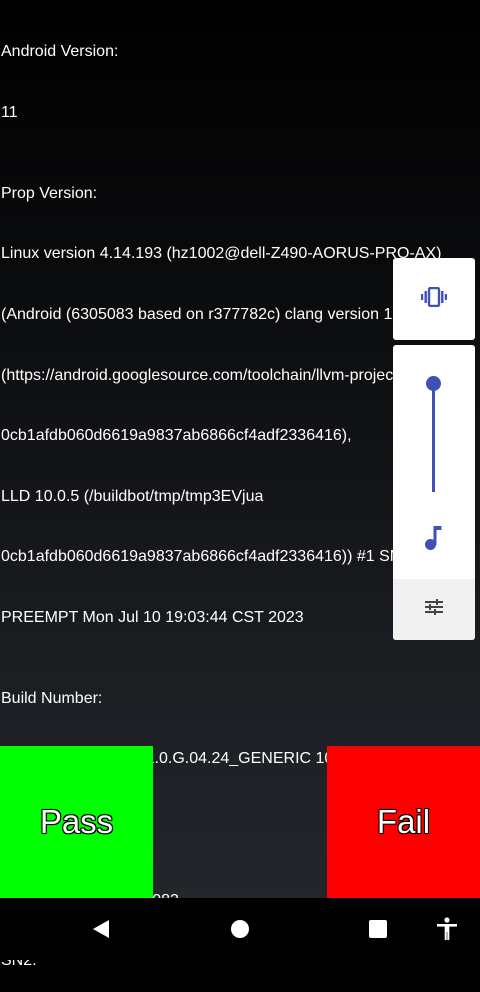 The width and height of the screenshot is (480, 992). I want to click on volume-panel, so click(434, 492).